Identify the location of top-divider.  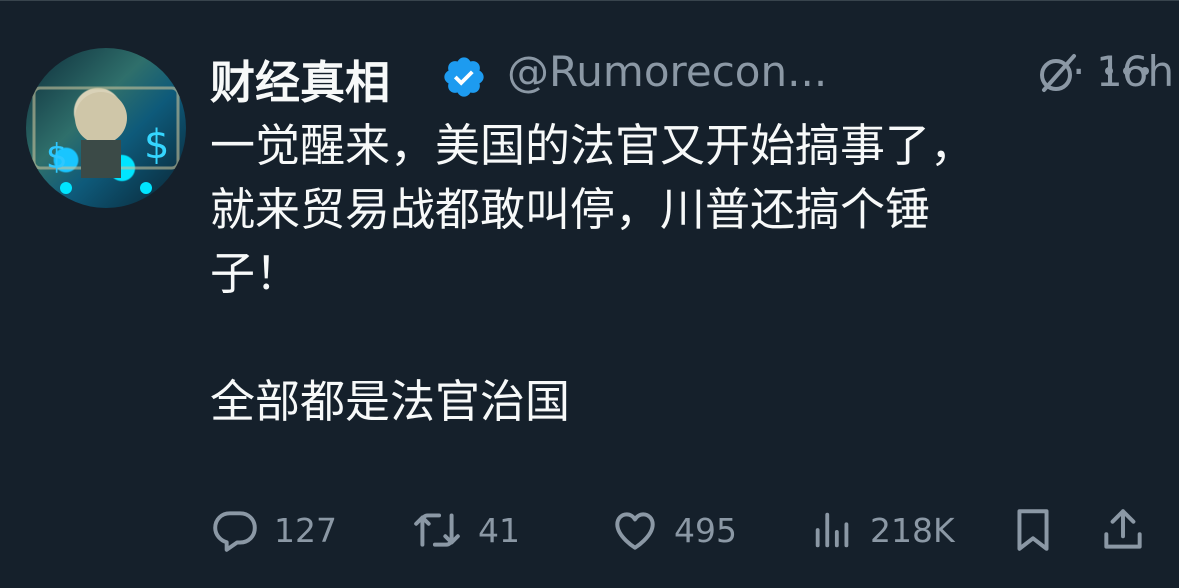
(589, 0).